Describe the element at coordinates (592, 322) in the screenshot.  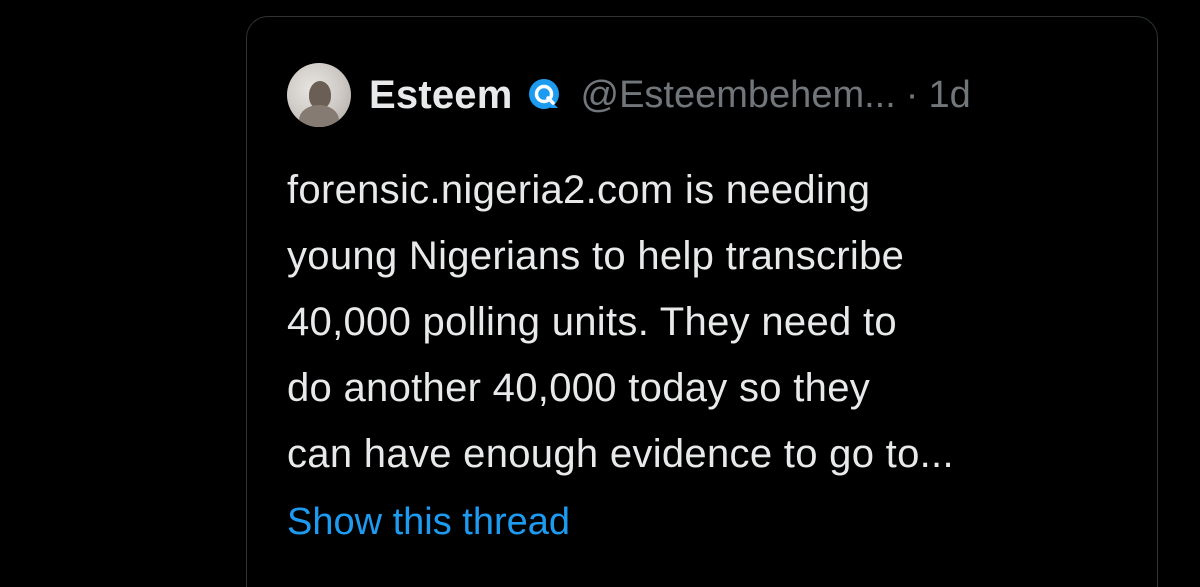
I see `tweet-text-line: 40,000 polling units. They need to` at that location.